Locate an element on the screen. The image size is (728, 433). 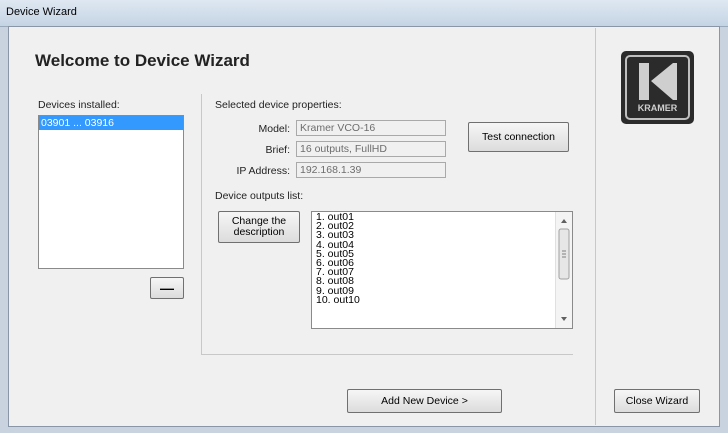
device-list-item: 03901 ... 03916 is located at coordinates (111, 123).